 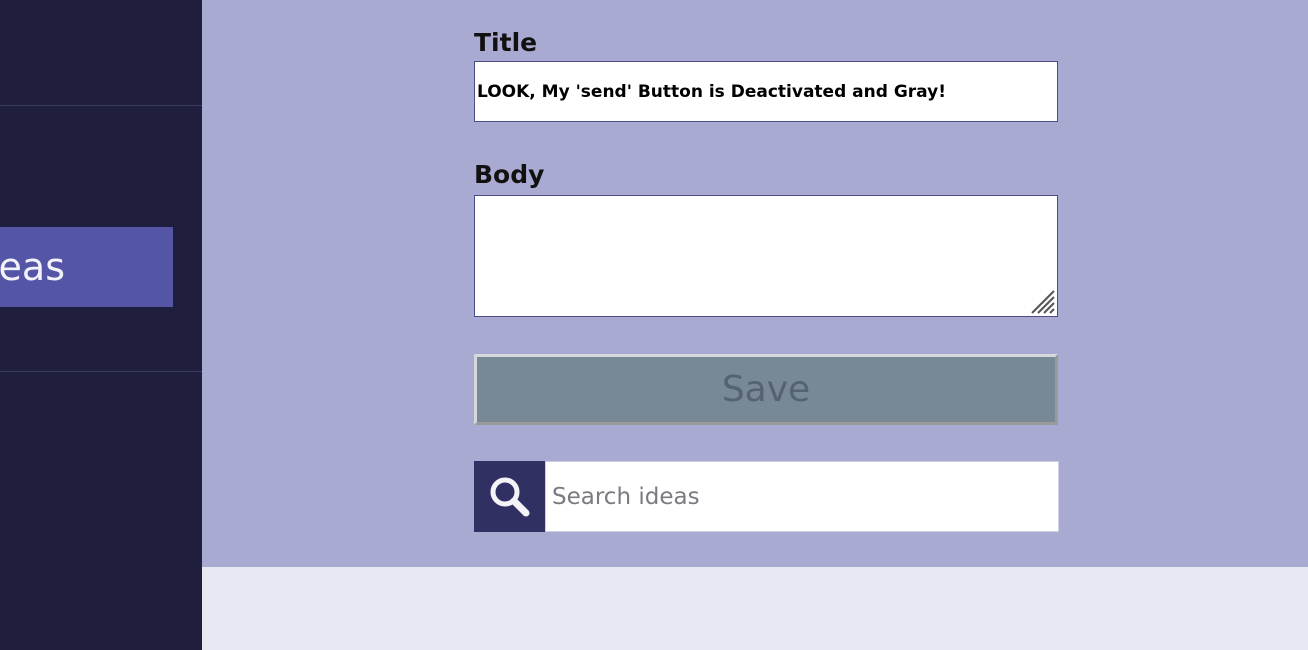 I want to click on search-icon, so click(x=510, y=497).